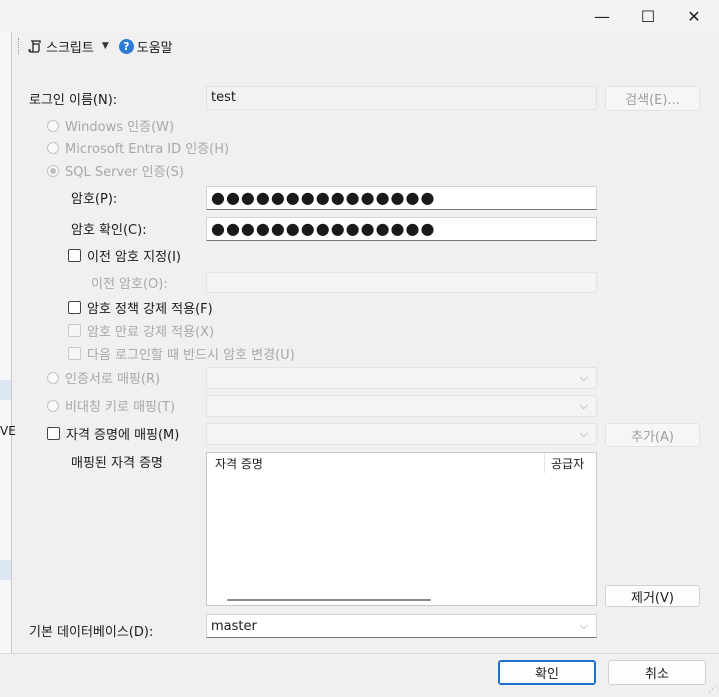 Image resolution: width=719 pixels, height=697 pixels. Describe the element at coordinates (34, 46) in the screenshot. I see `script-icon` at that location.